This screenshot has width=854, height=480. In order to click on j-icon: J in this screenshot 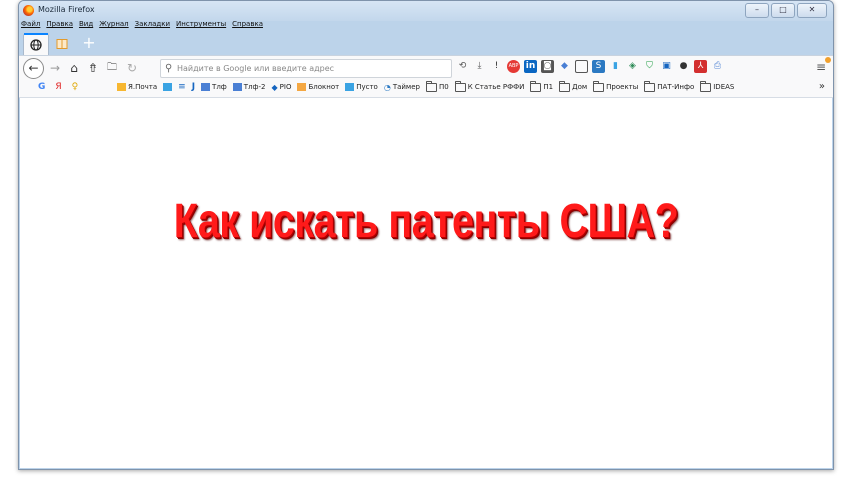, I will do `click(193, 87)`.